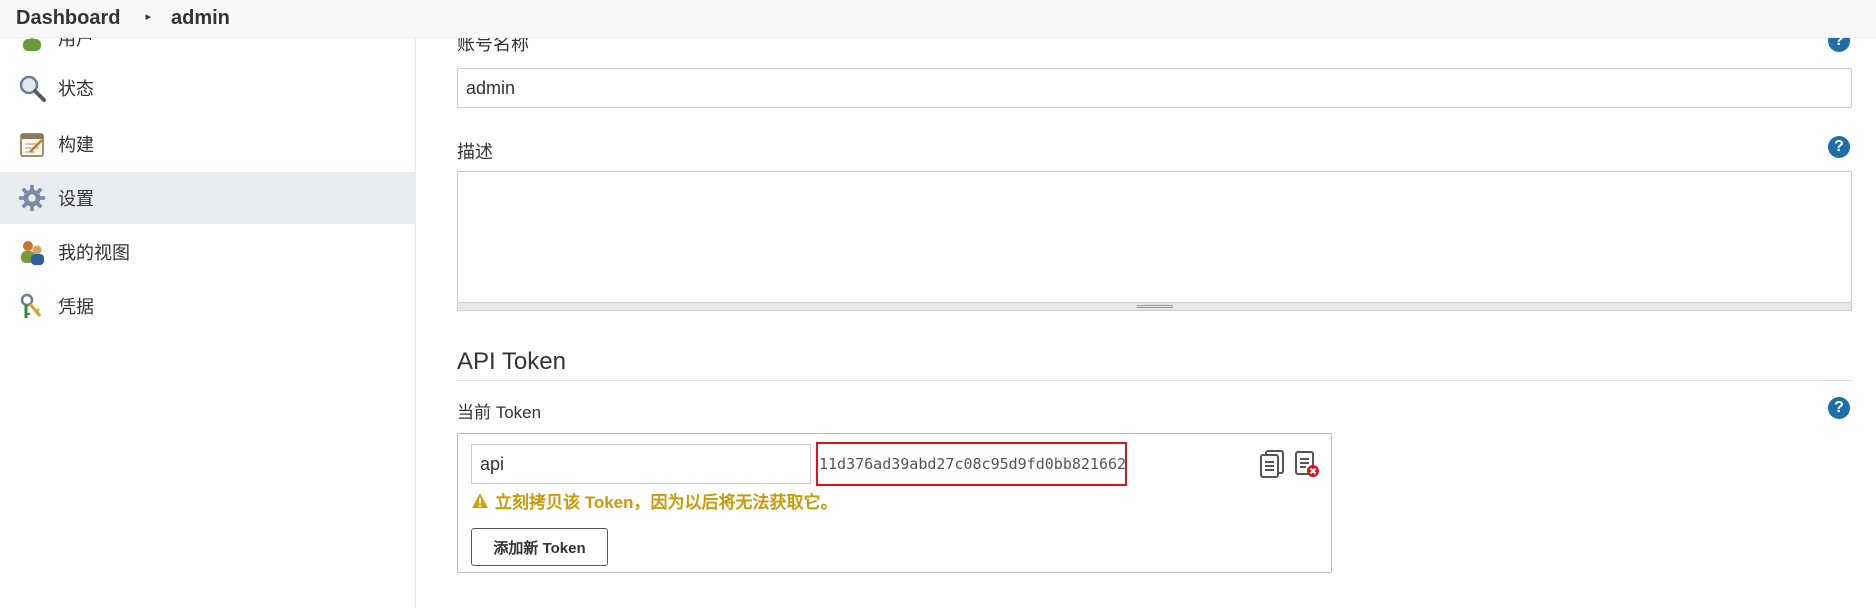 Image resolution: width=1876 pixels, height=608 pixels. What do you see at coordinates (76, 145) in the screenshot?
I see `sidebar-item-label: 构建` at bounding box center [76, 145].